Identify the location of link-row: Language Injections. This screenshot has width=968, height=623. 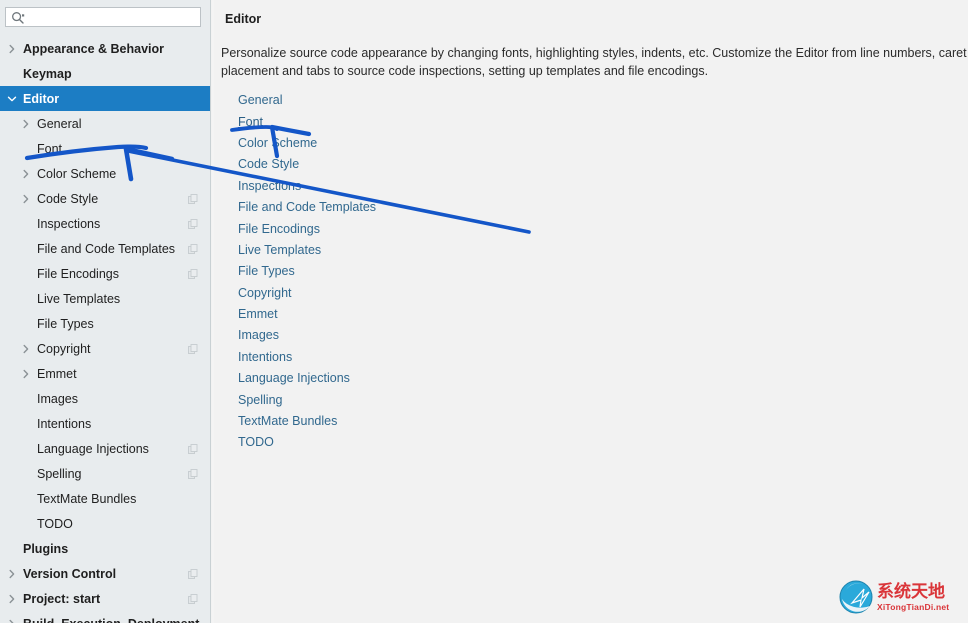
(307, 378).